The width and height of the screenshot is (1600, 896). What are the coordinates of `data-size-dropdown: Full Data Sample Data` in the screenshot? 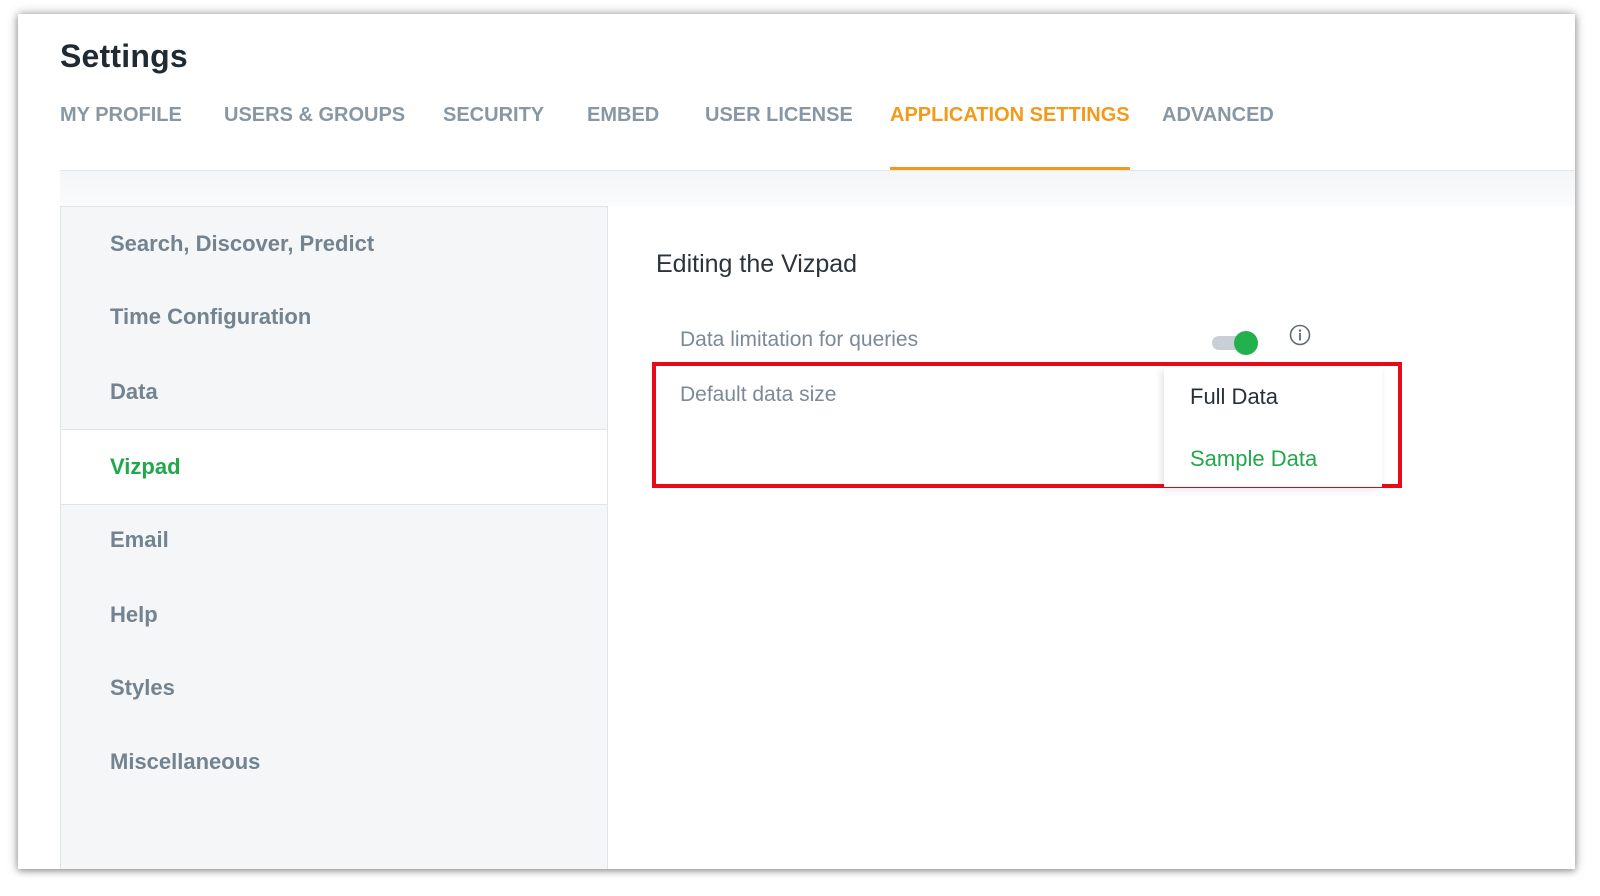 It's located at (1273, 427).